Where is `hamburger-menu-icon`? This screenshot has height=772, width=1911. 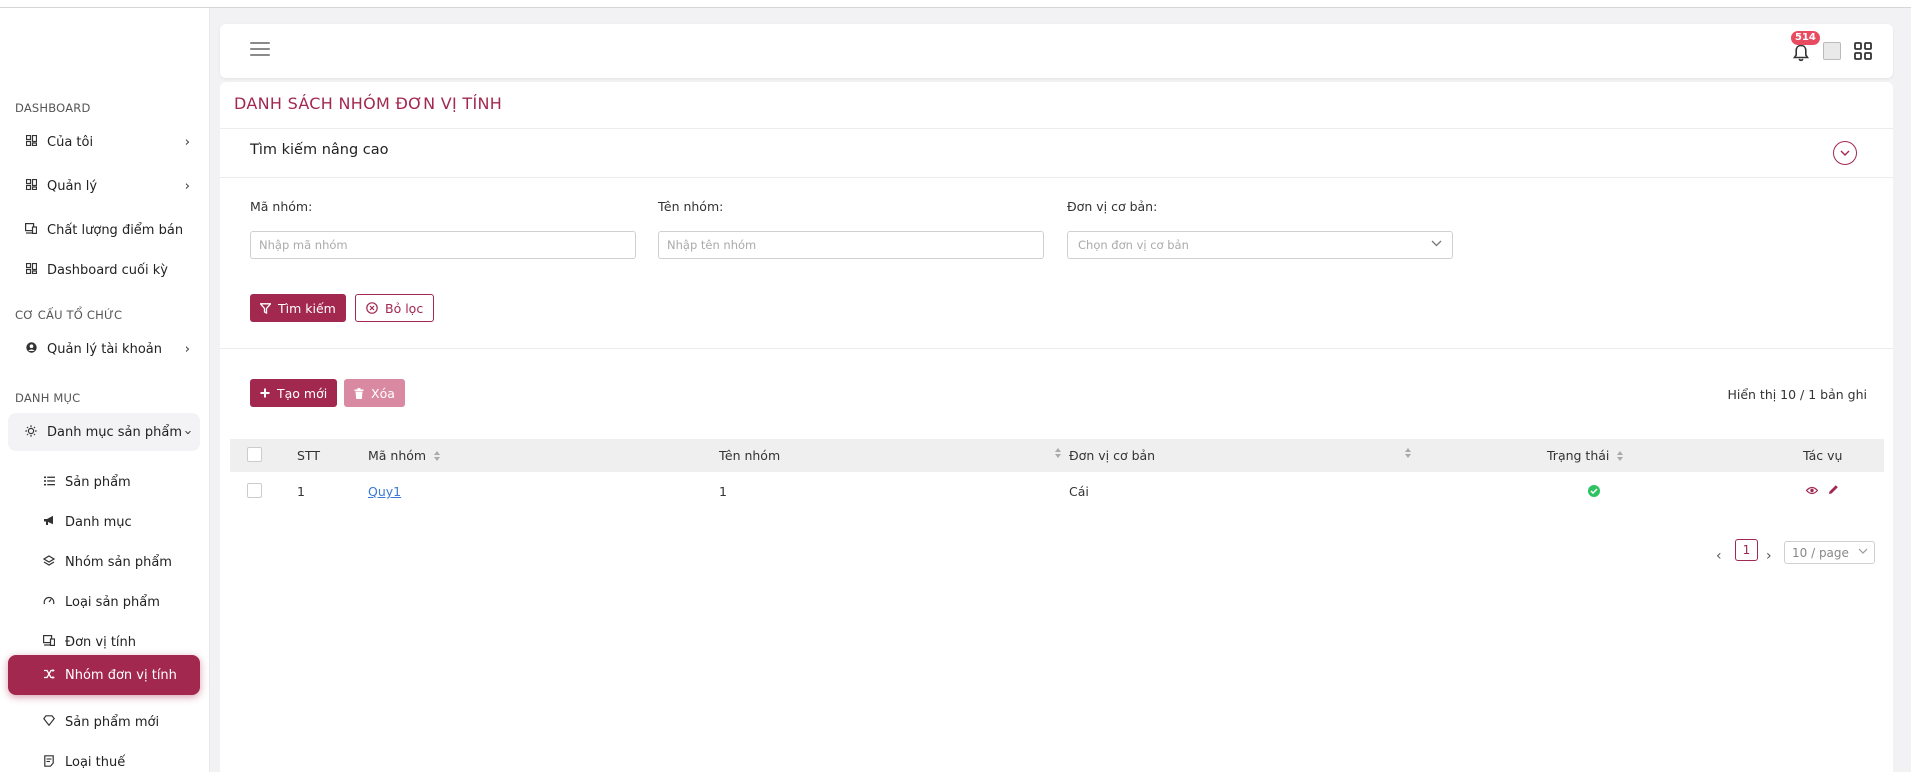 hamburger-menu-icon is located at coordinates (260, 50).